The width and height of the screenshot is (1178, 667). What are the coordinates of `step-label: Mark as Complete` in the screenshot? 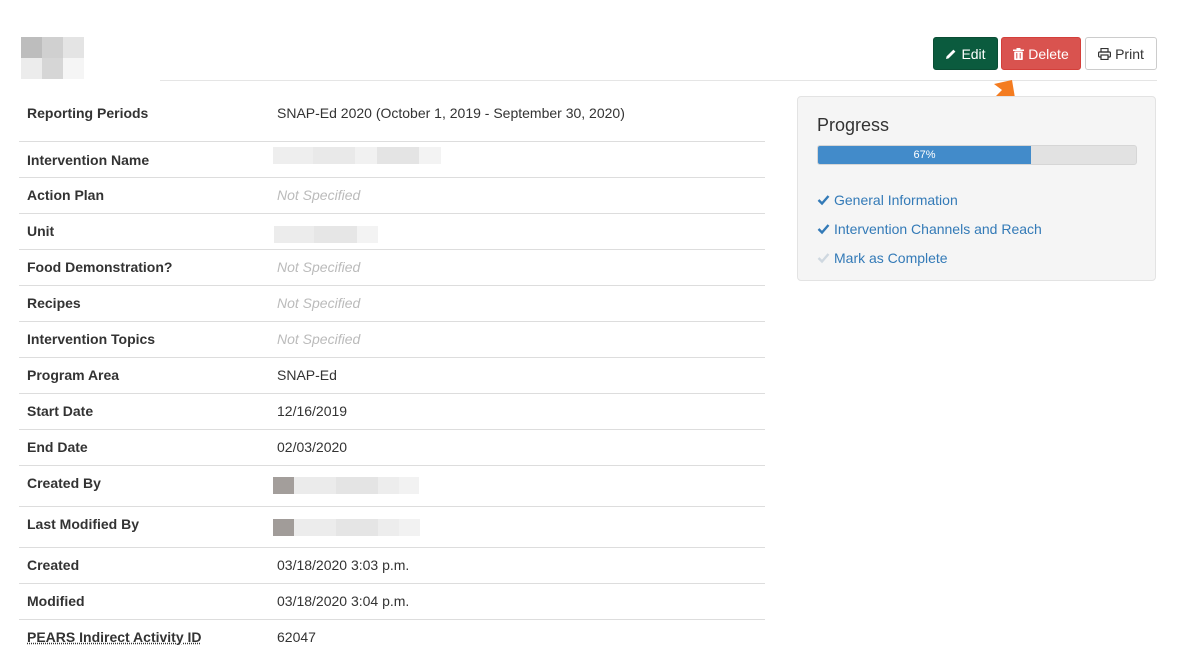 It's located at (891, 257).